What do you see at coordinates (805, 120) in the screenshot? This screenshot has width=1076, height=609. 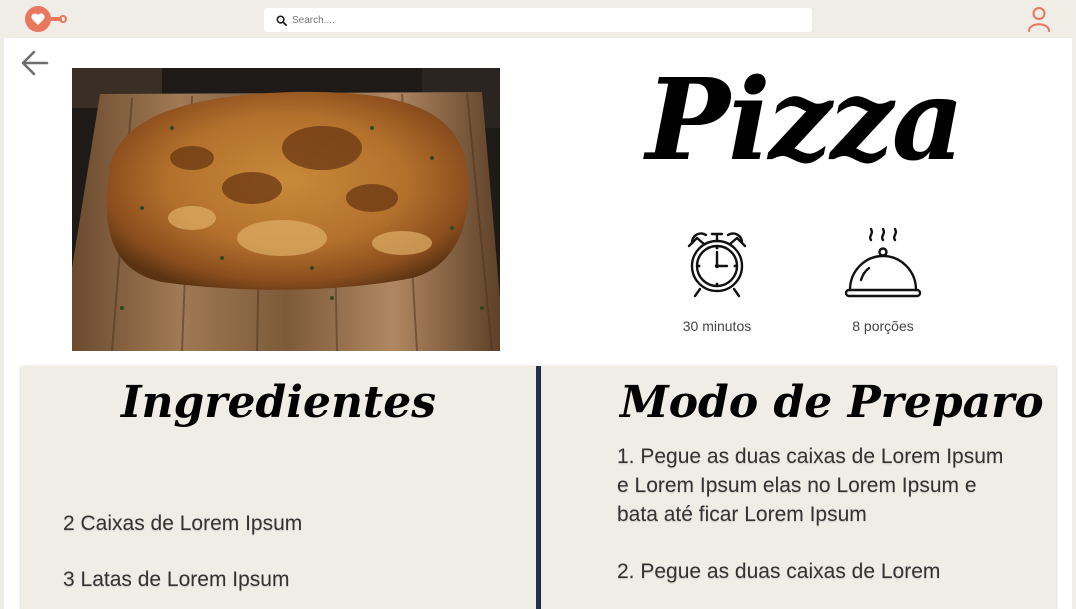 I see `recipe-title: Pizza` at bounding box center [805, 120].